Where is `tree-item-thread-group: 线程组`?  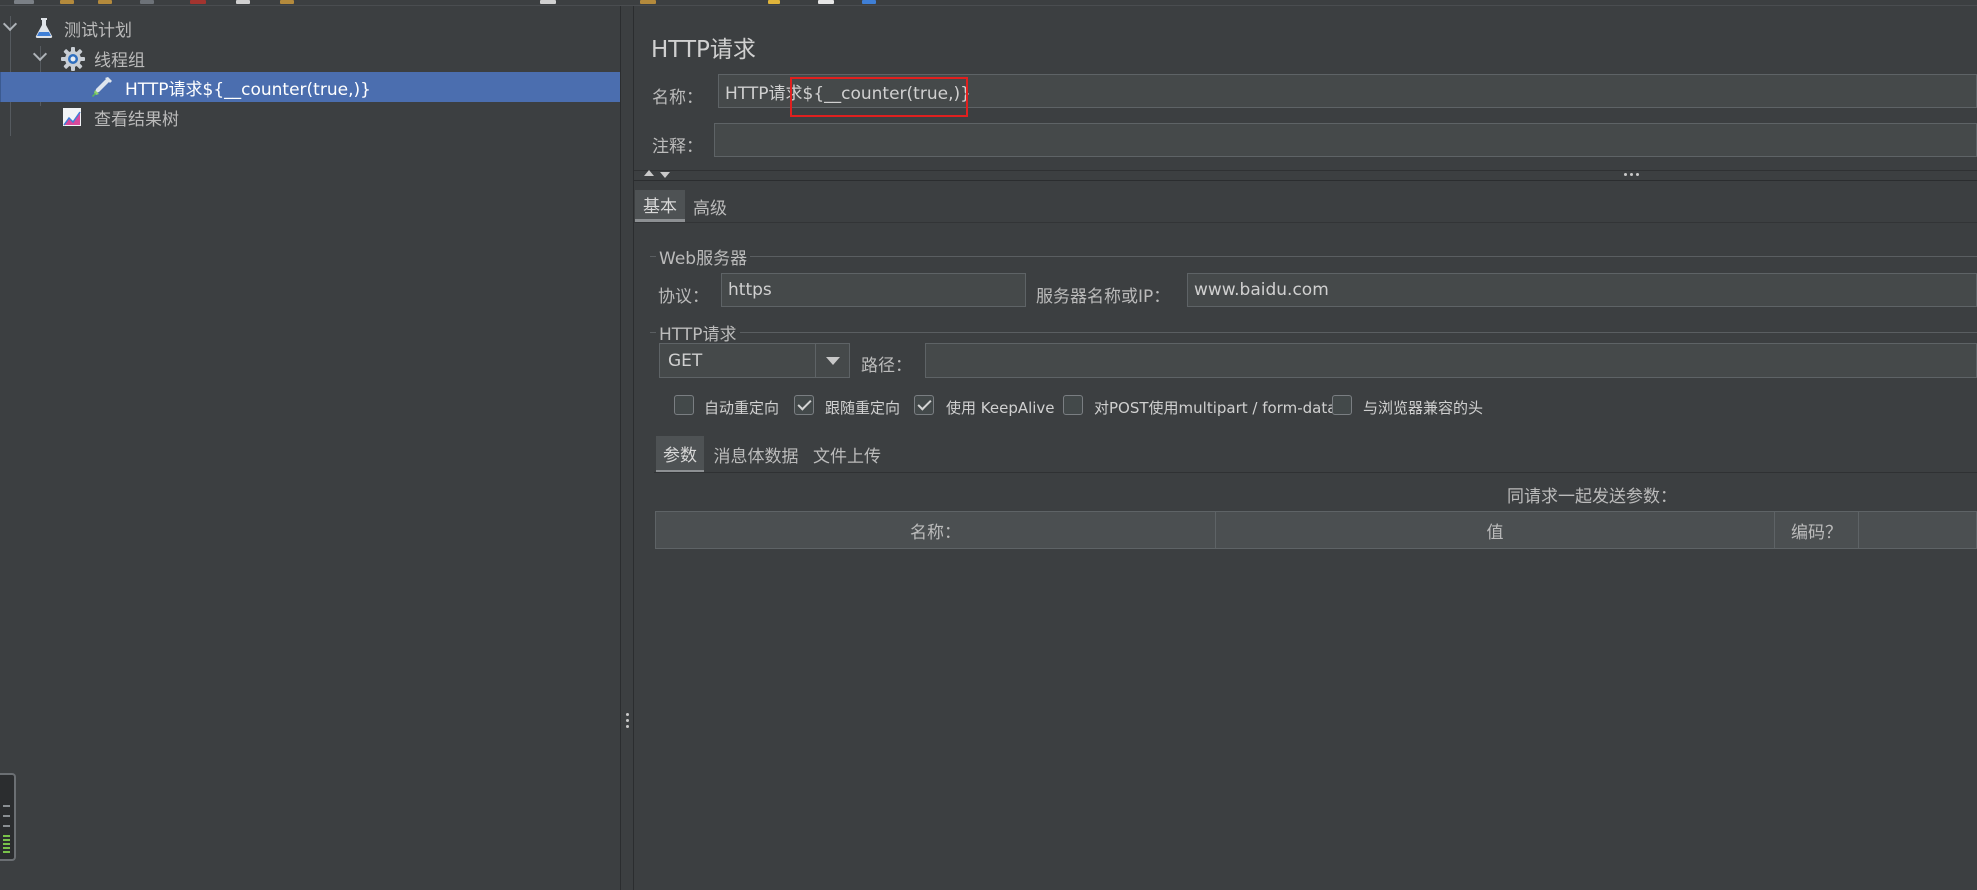 tree-item-thread-group: 线程组 is located at coordinates (310, 58).